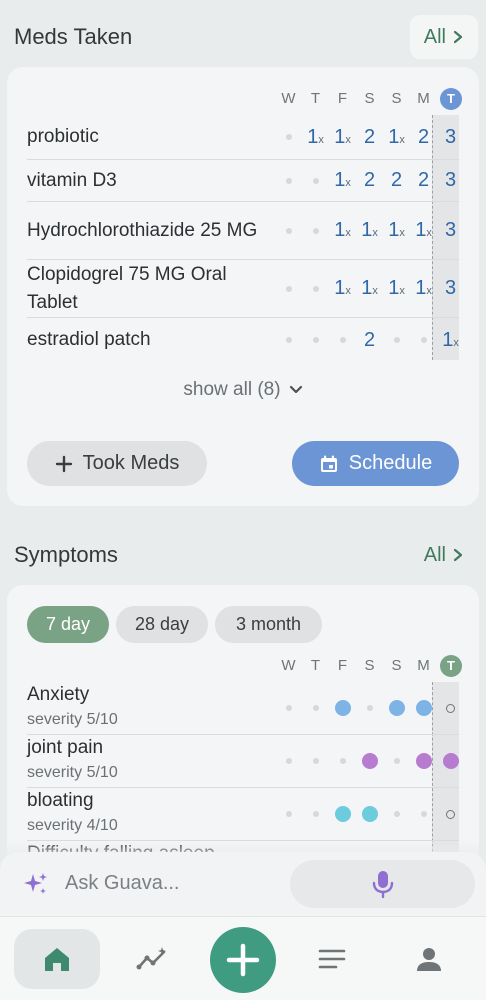 The width and height of the screenshot is (486, 1000). I want to click on med-row: vitamin D3 1x 2 2 2 3, so click(243, 181).